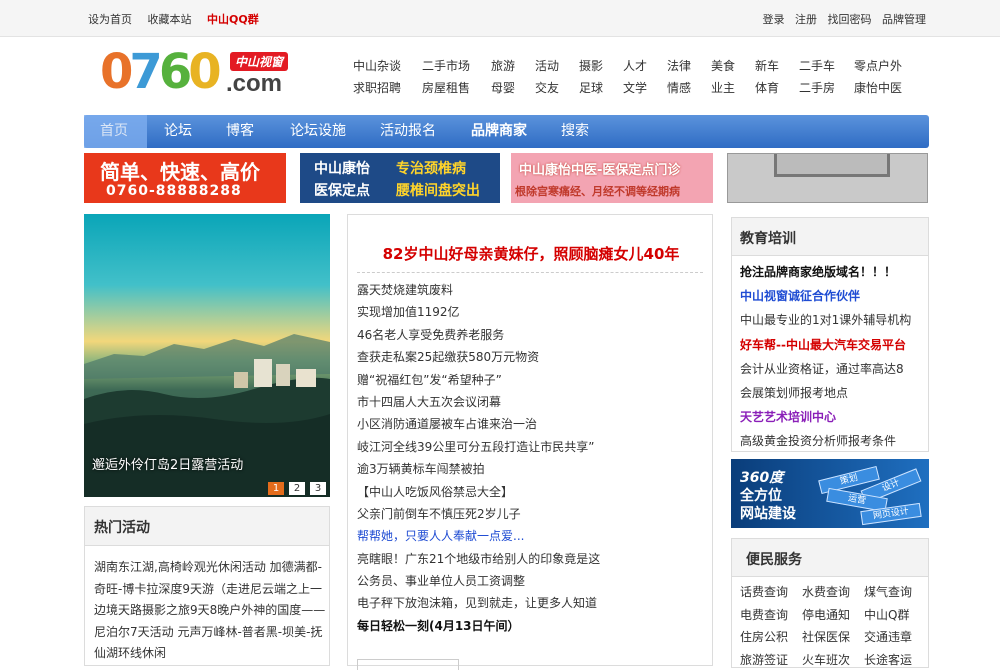 Image resolution: width=1000 pixels, height=671 pixels. What do you see at coordinates (174, 191) in the screenshot?
I see `ad1-phone: 0760-88888288` at bounding box center [174, 191].